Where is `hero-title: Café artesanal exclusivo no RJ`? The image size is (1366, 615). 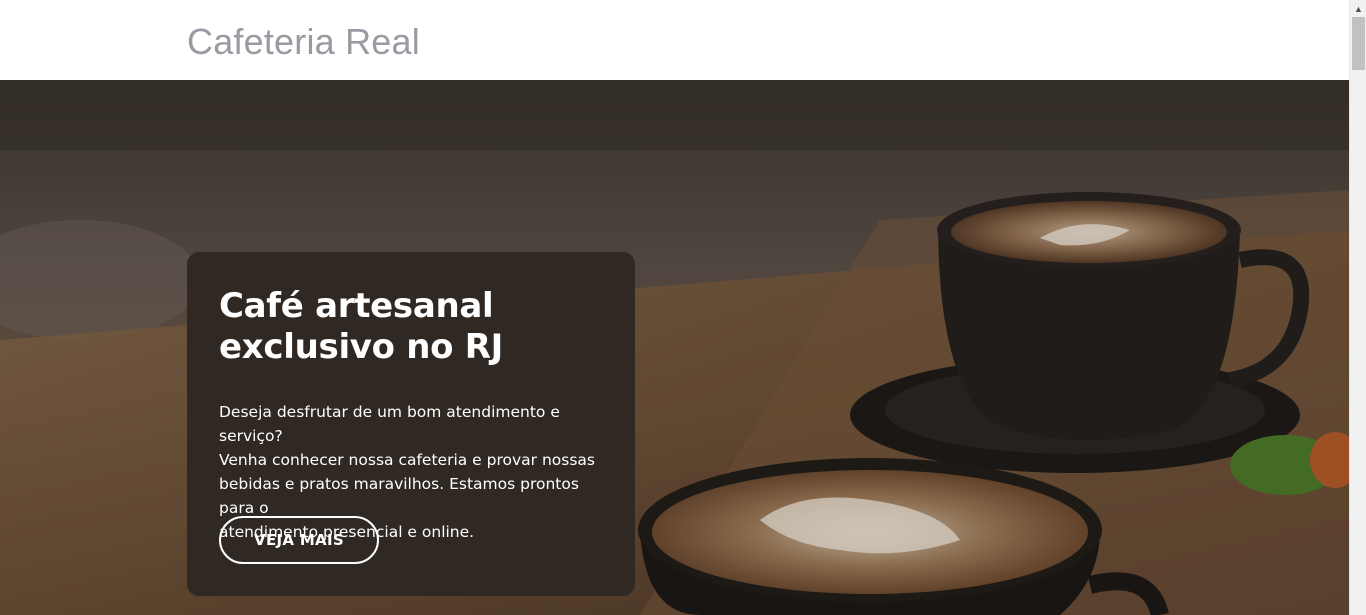
hero-title: Café artesanal exclusivo no RJ is located at coordinates (414, 327).